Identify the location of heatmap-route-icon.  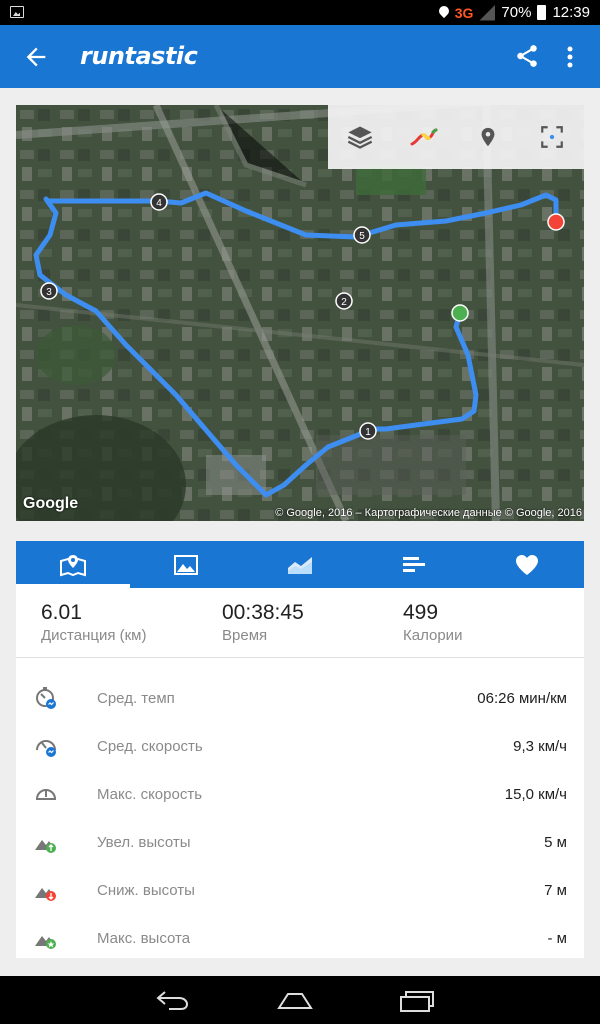
(424, 137).